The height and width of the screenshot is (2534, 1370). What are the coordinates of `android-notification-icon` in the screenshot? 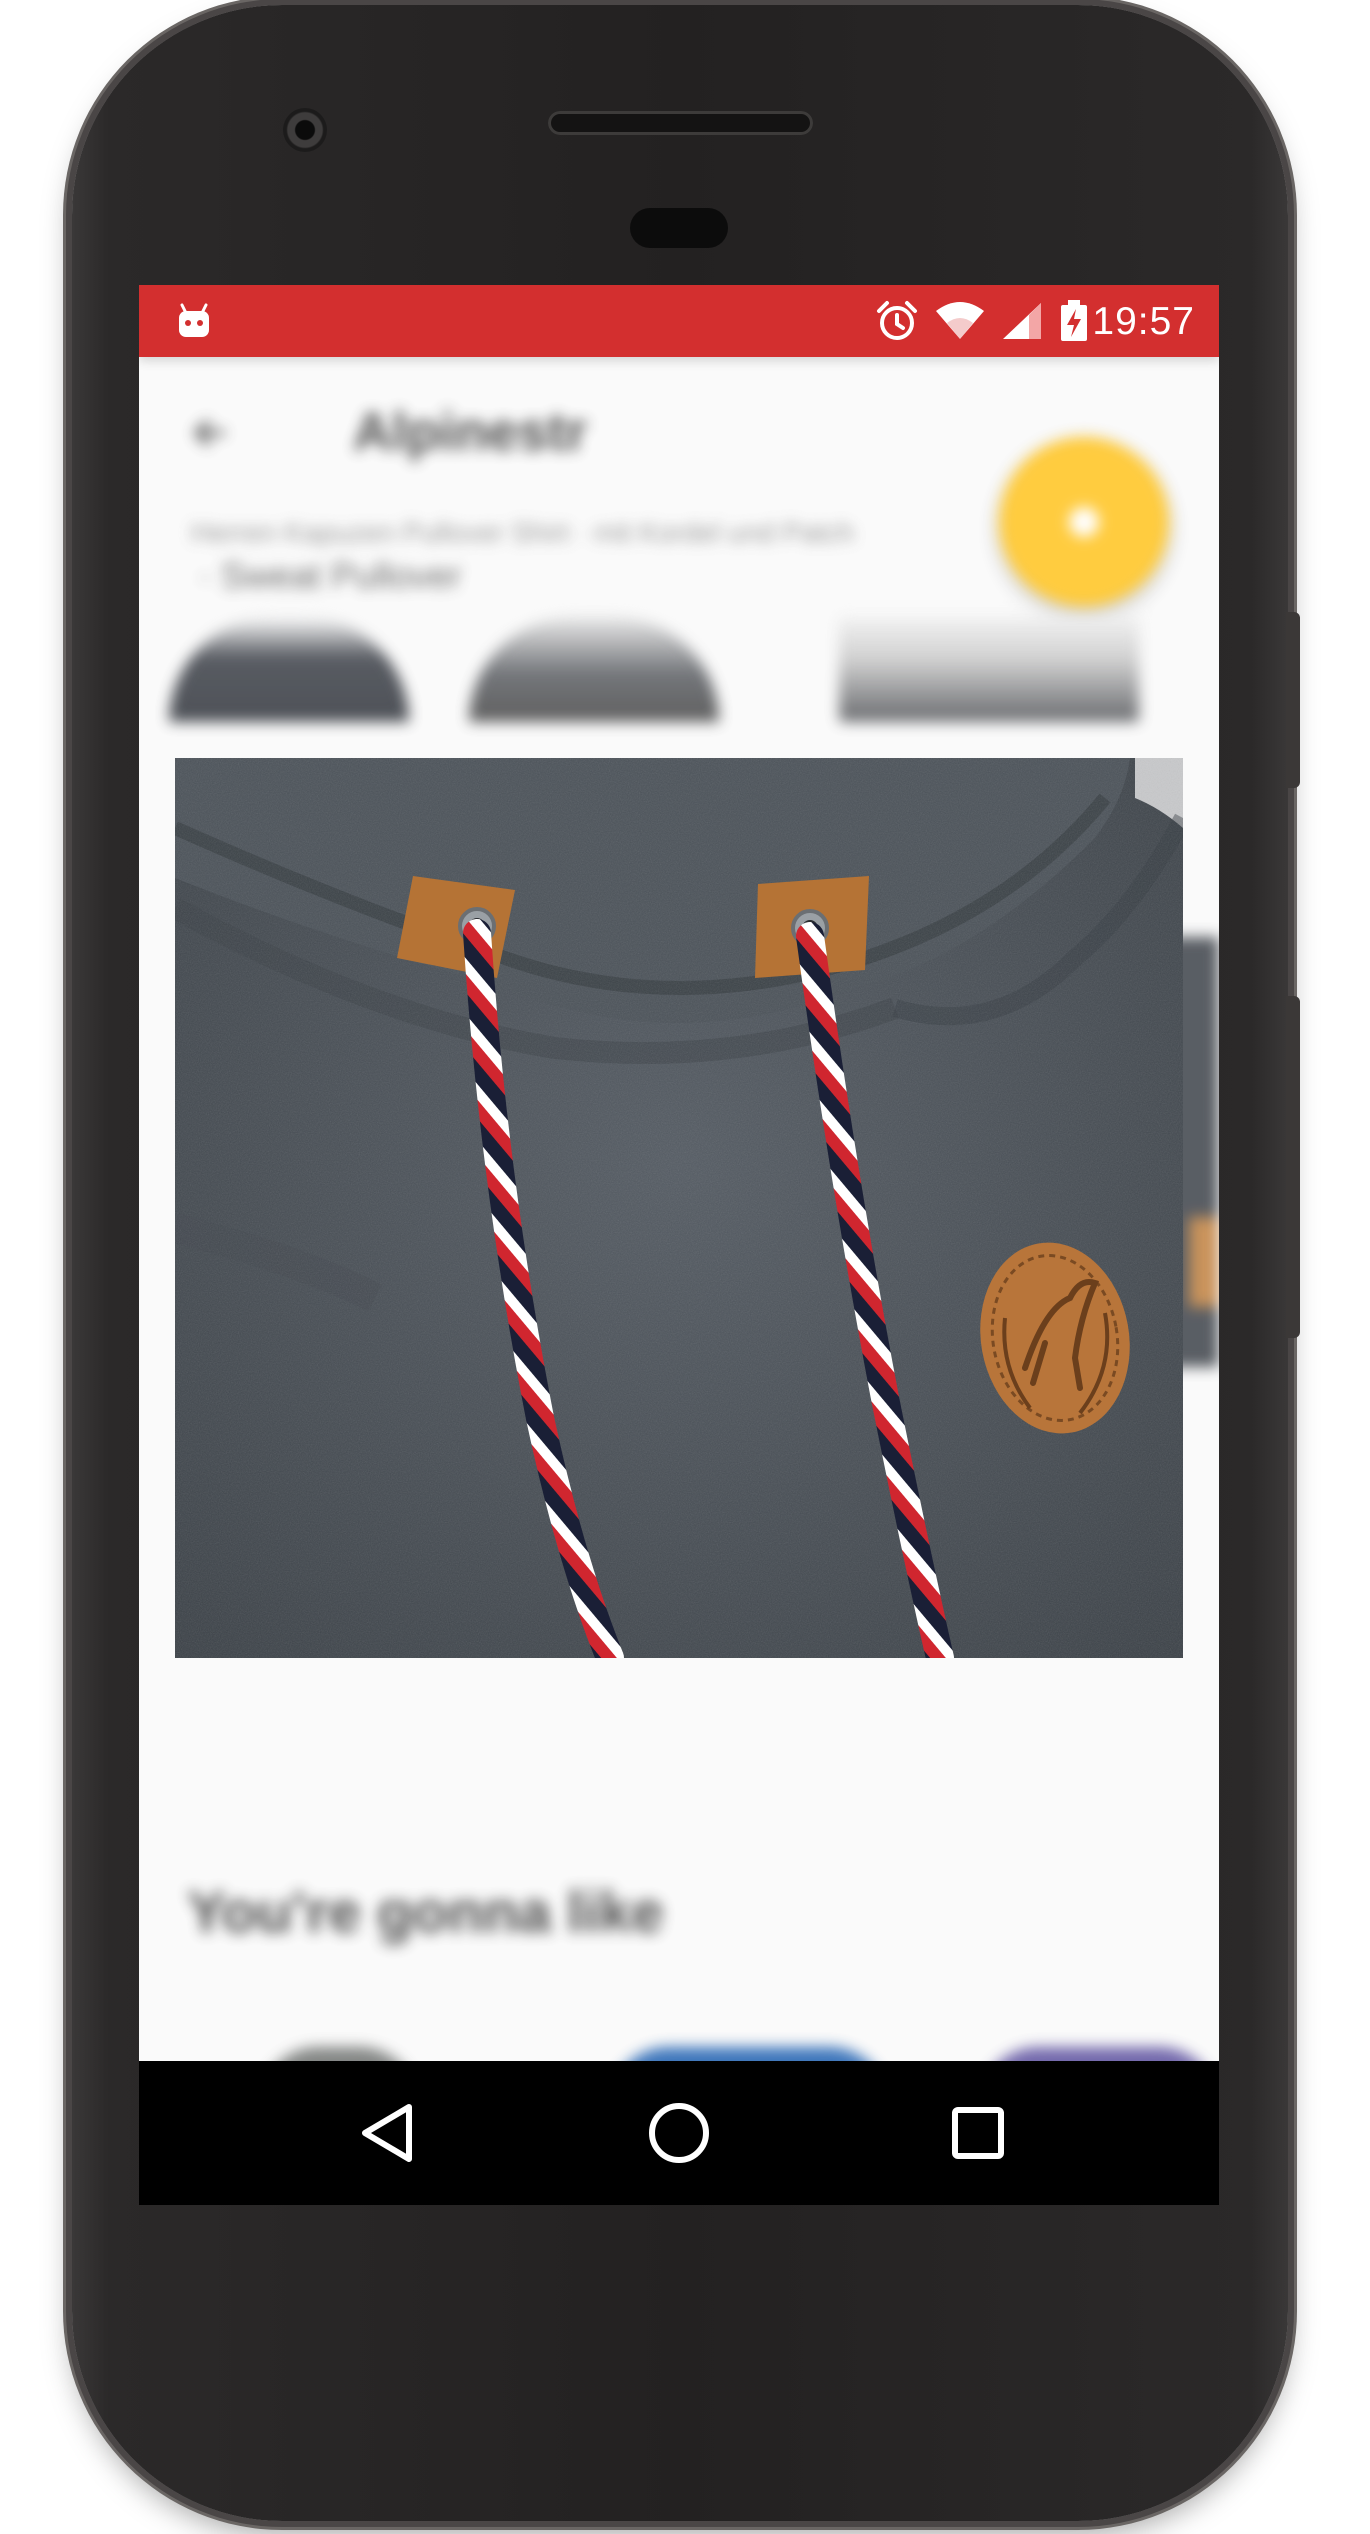 It's located at (194, 320).